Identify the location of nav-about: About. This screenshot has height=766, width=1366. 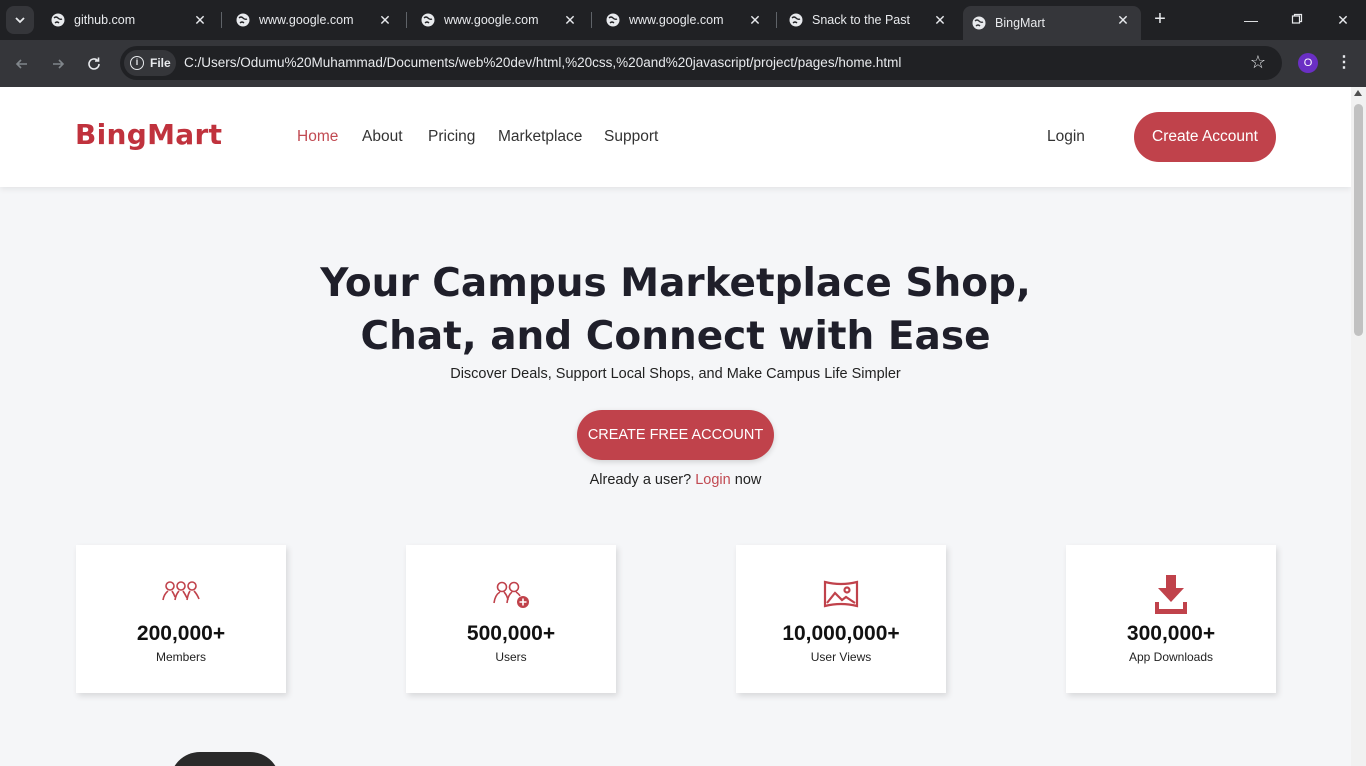
(382, 137).